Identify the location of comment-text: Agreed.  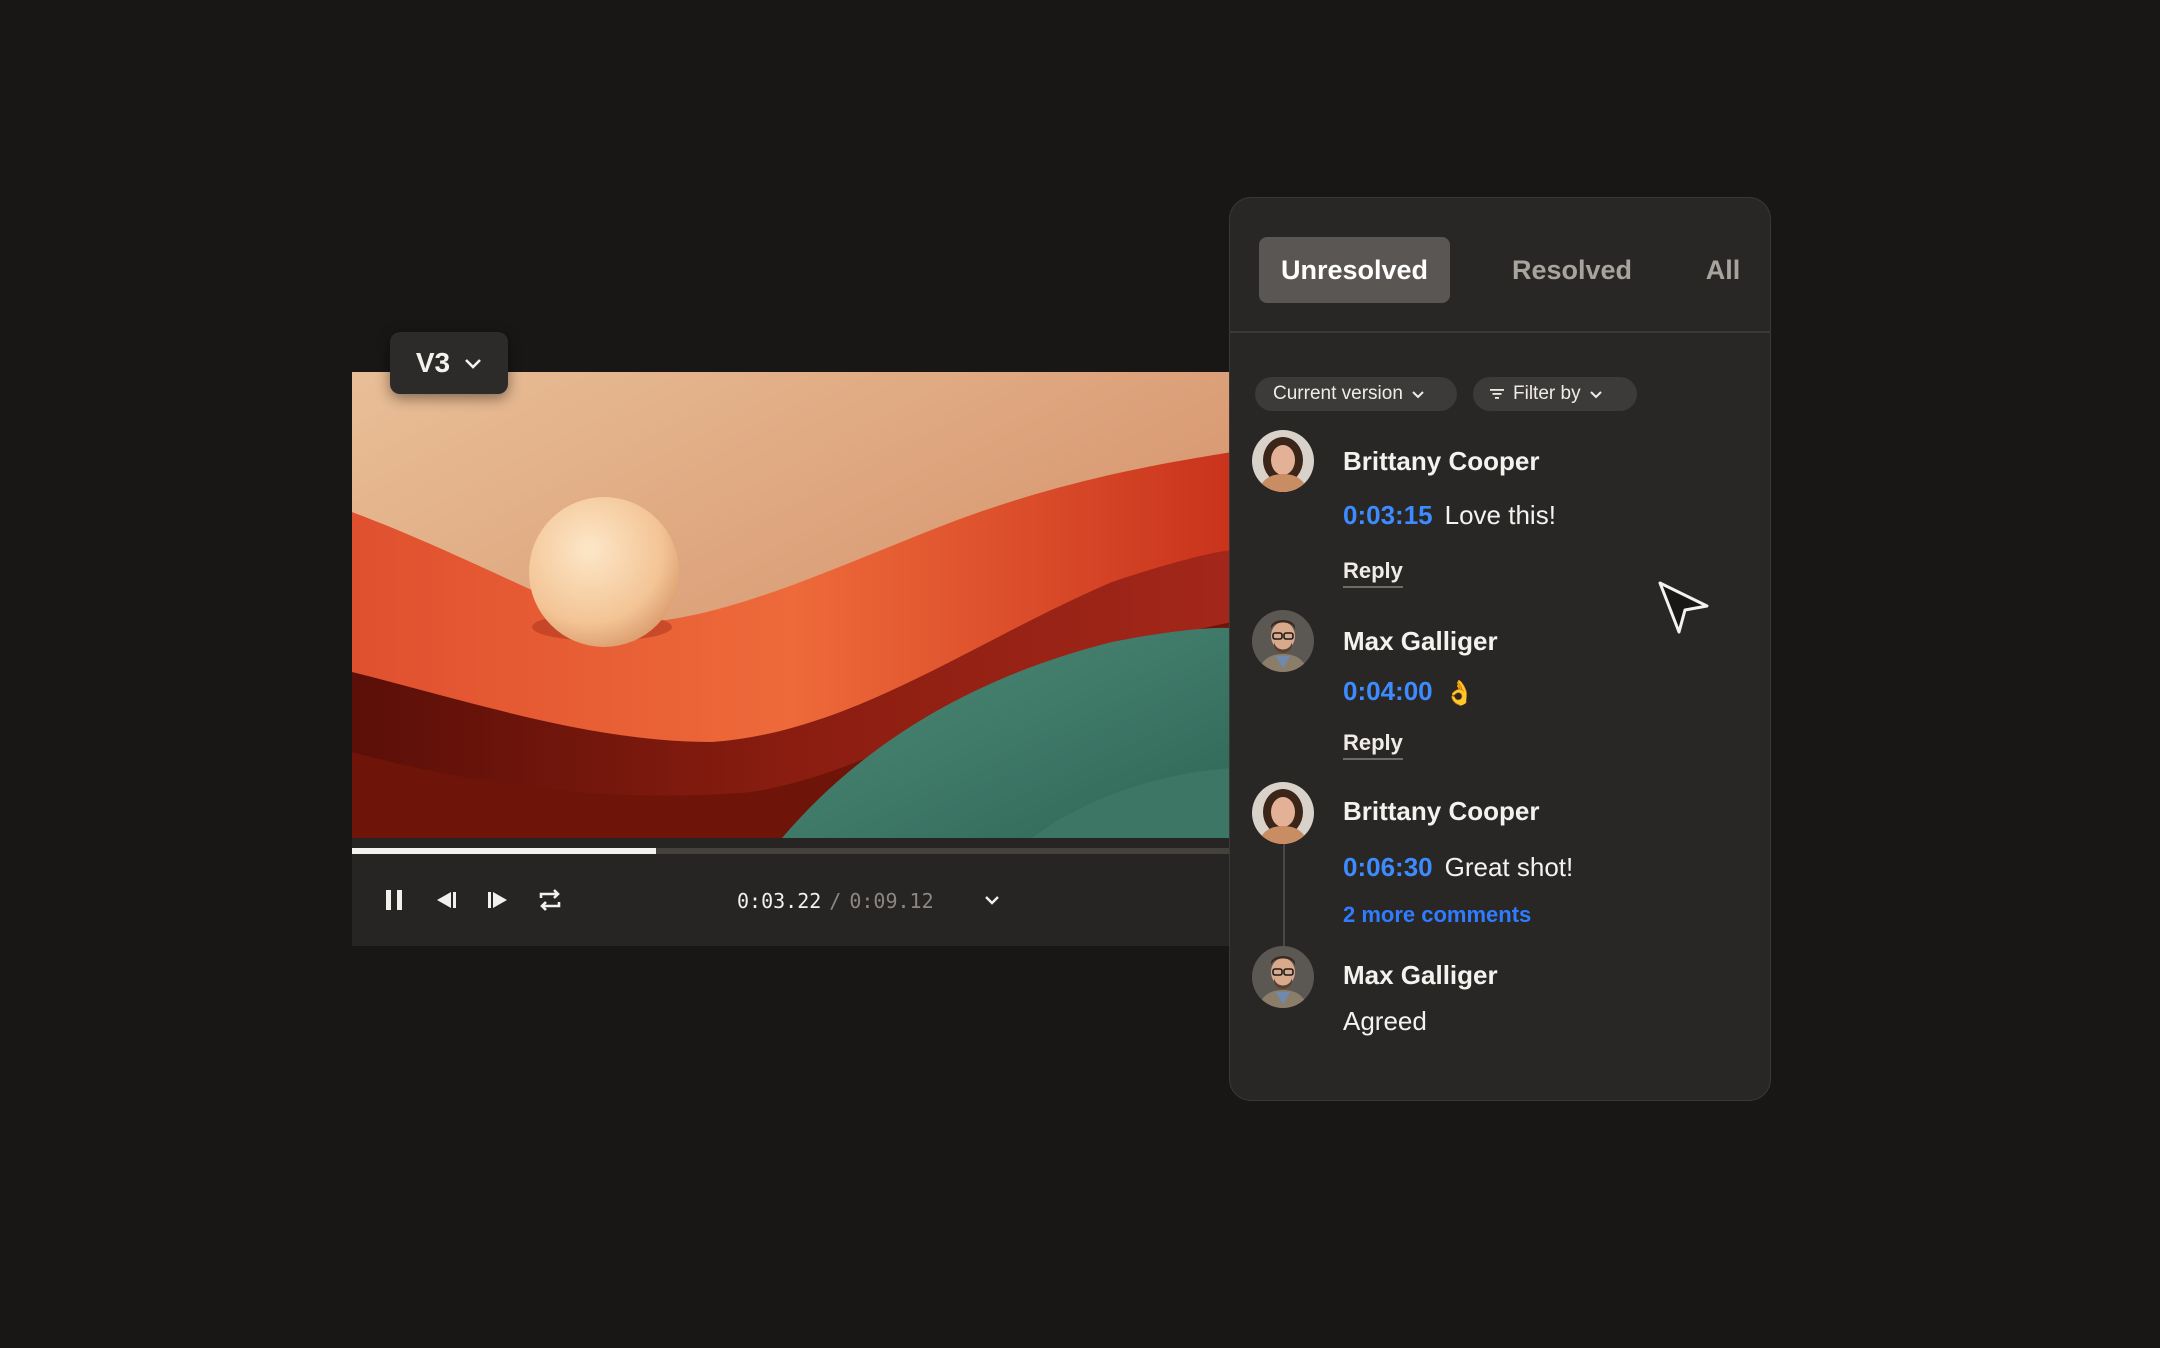
(1385, 1021).